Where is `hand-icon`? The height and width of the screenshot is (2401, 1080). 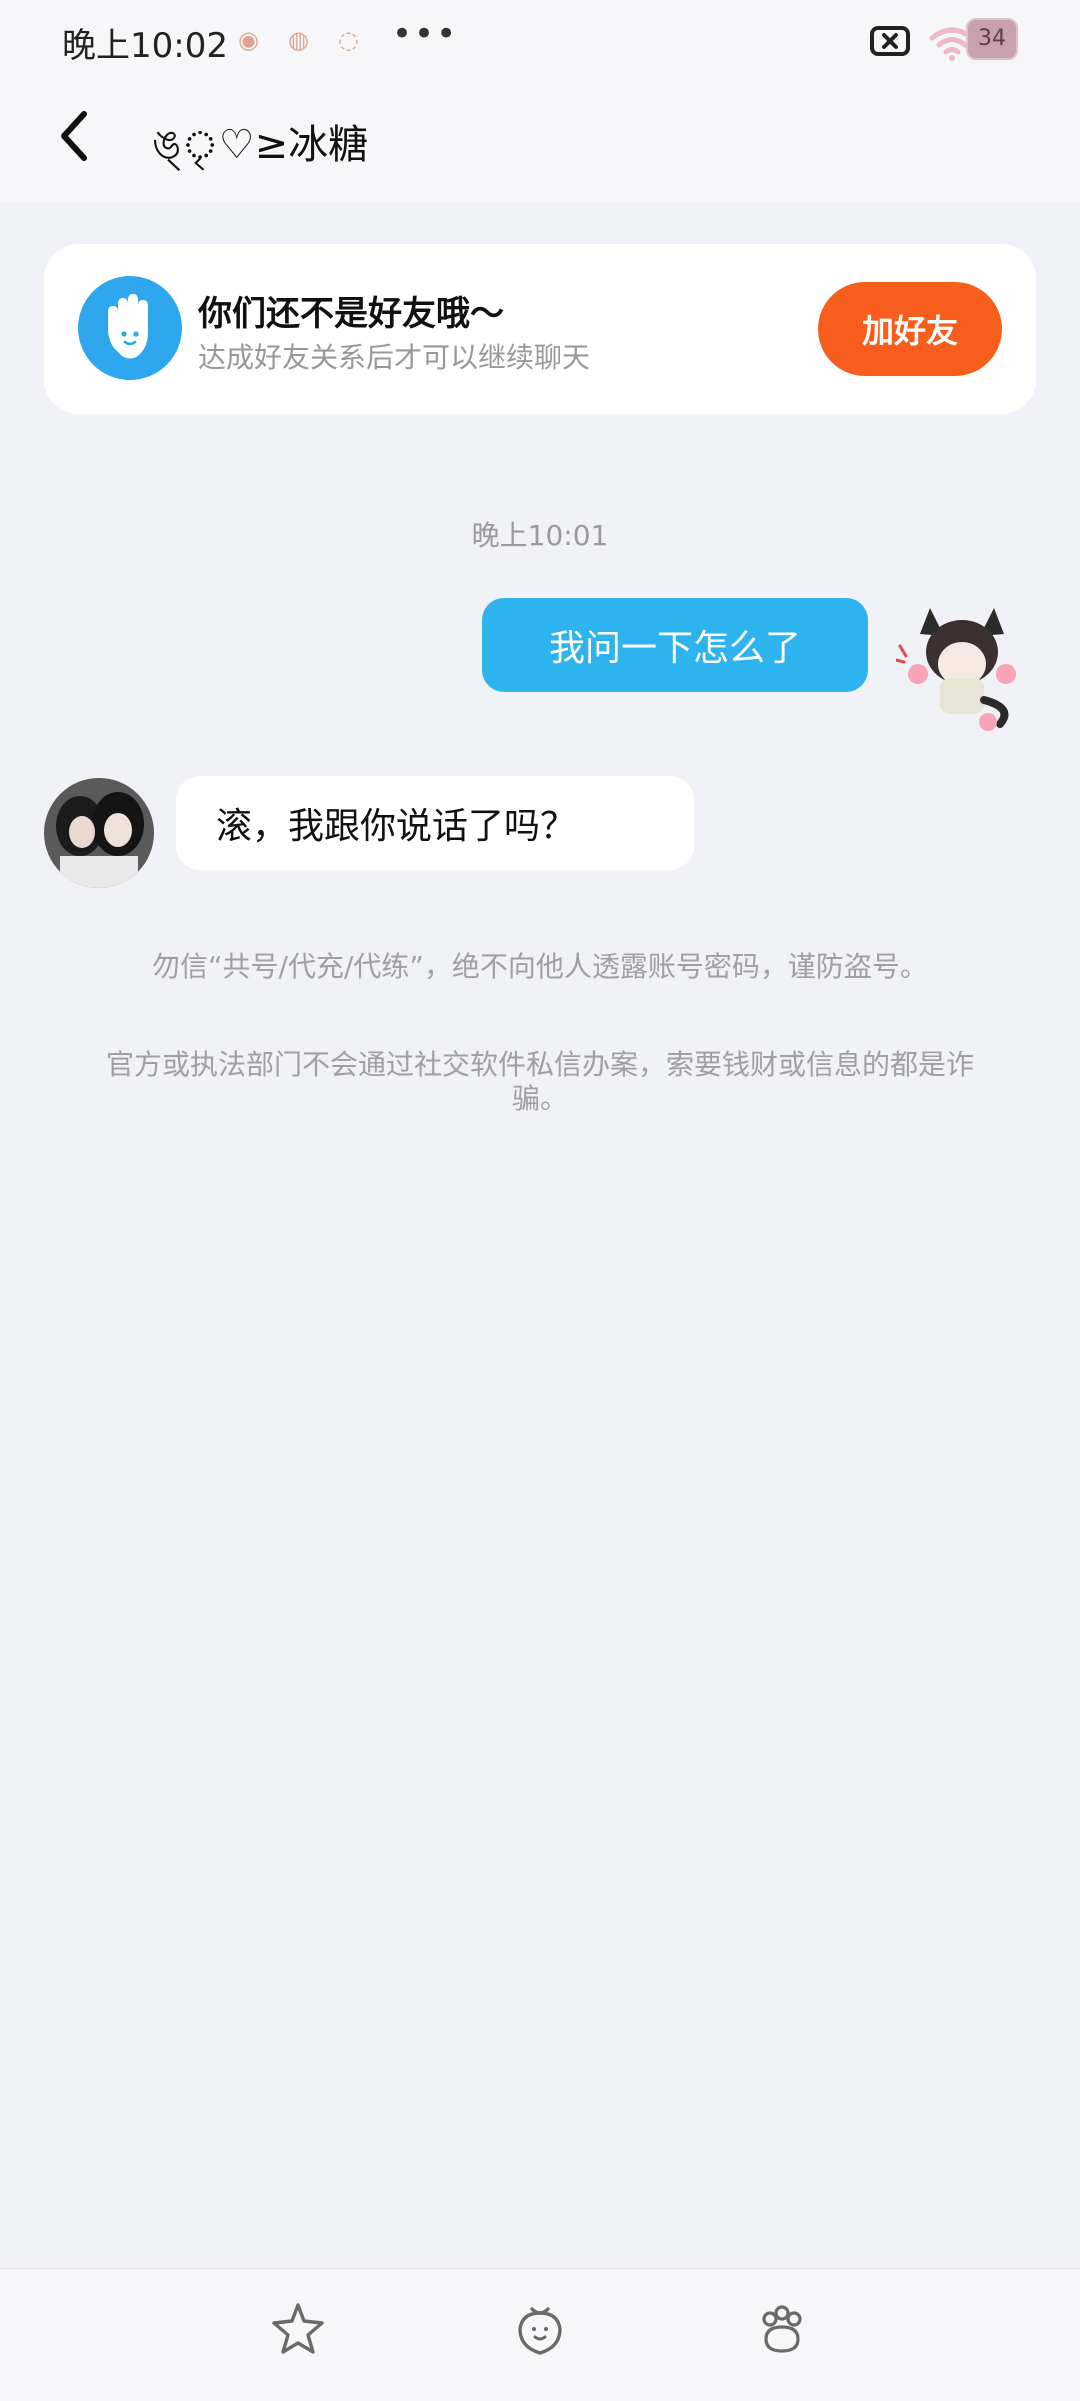 hand-icon is located at coordinates (130, 328).